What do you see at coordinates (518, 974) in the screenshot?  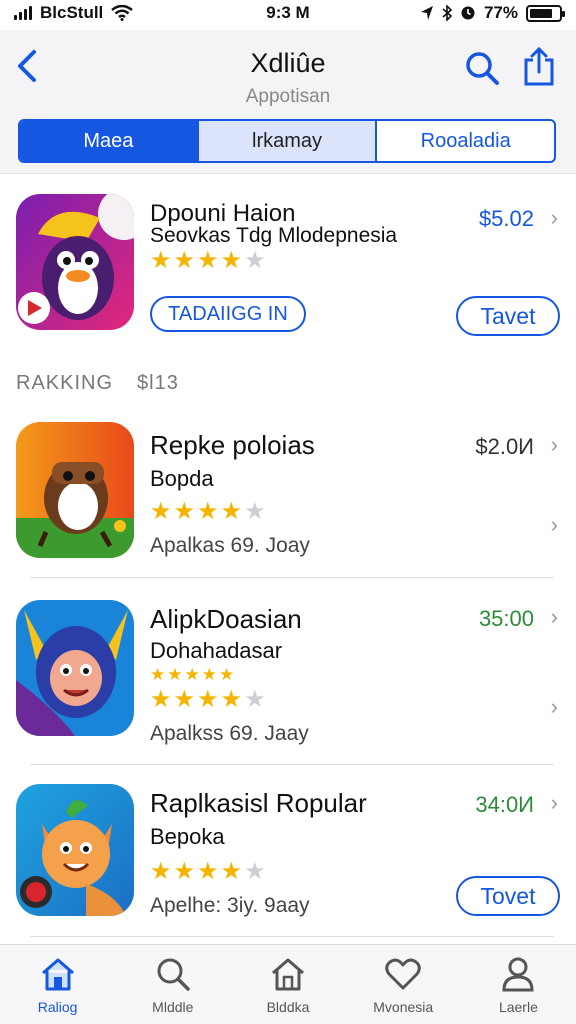 I see `person-icon` at bounding box center [518, 974].